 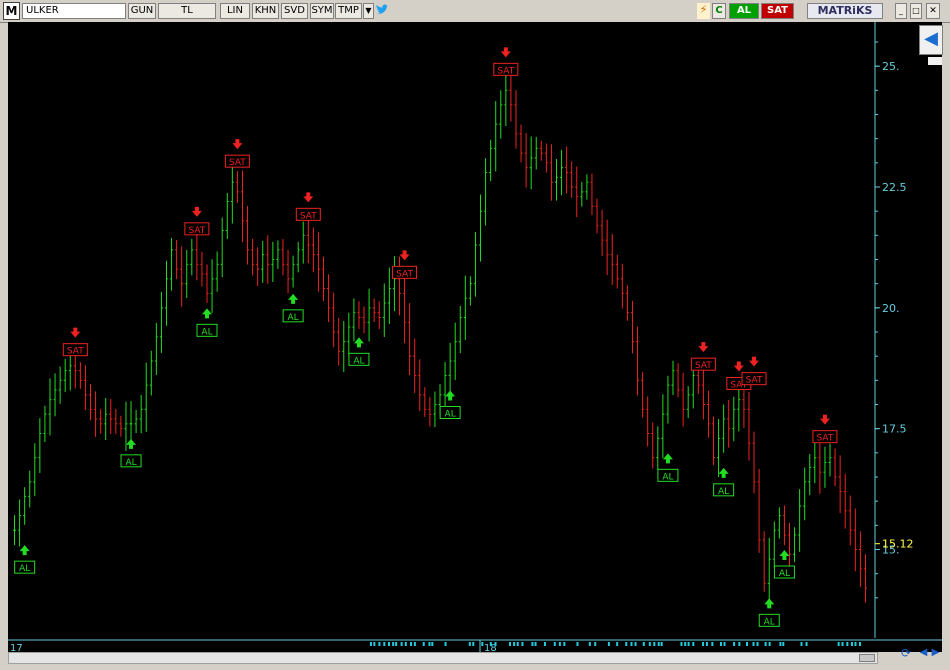 I want to click on twitter-icon, so click(x=382, y=11).